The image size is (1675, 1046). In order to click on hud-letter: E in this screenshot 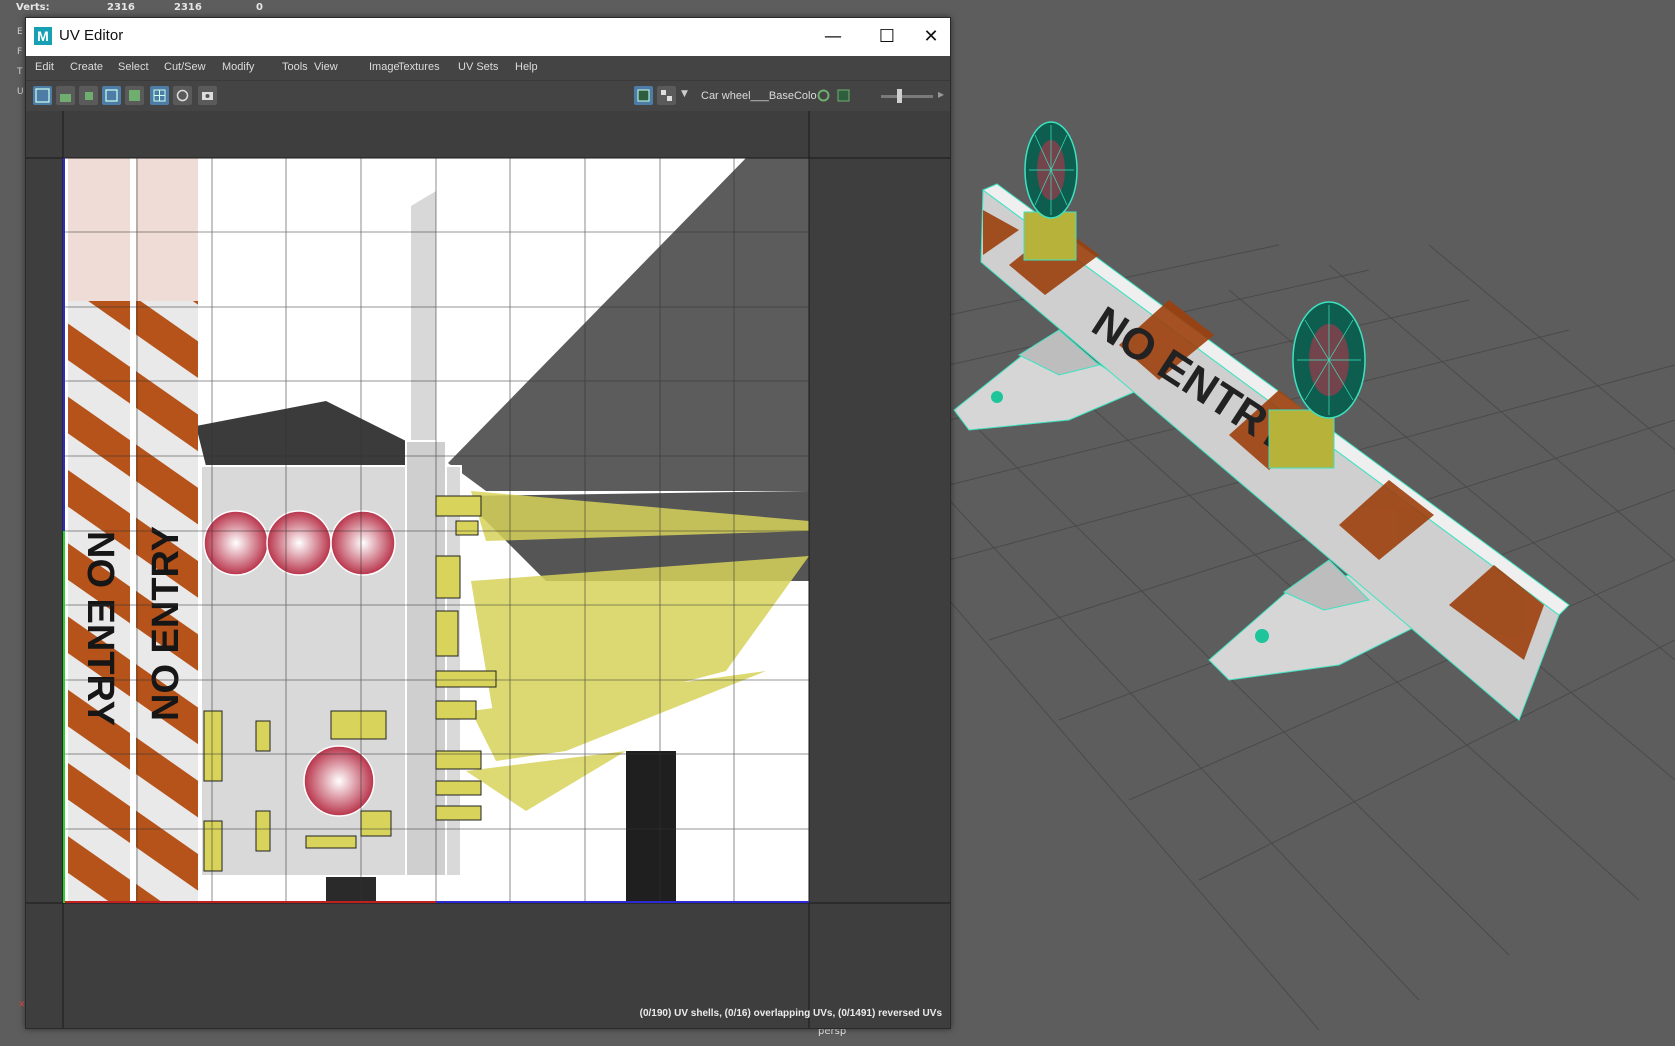, I will do `click(20, 32)`.